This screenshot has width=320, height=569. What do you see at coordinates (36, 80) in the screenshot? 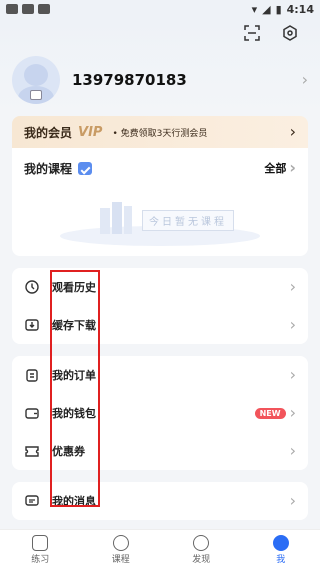
I see `avatar` at bounding box center [36, 80].